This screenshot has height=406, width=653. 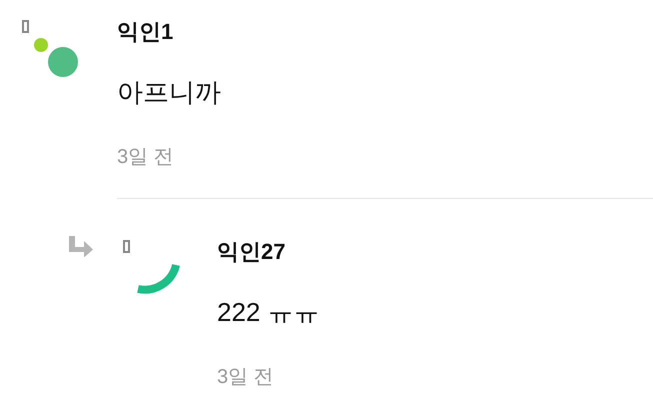 What do you see at coordinates (251, 252) in the screenshot?
I see `author-name: 익인27` at bounding box center [251, 252].